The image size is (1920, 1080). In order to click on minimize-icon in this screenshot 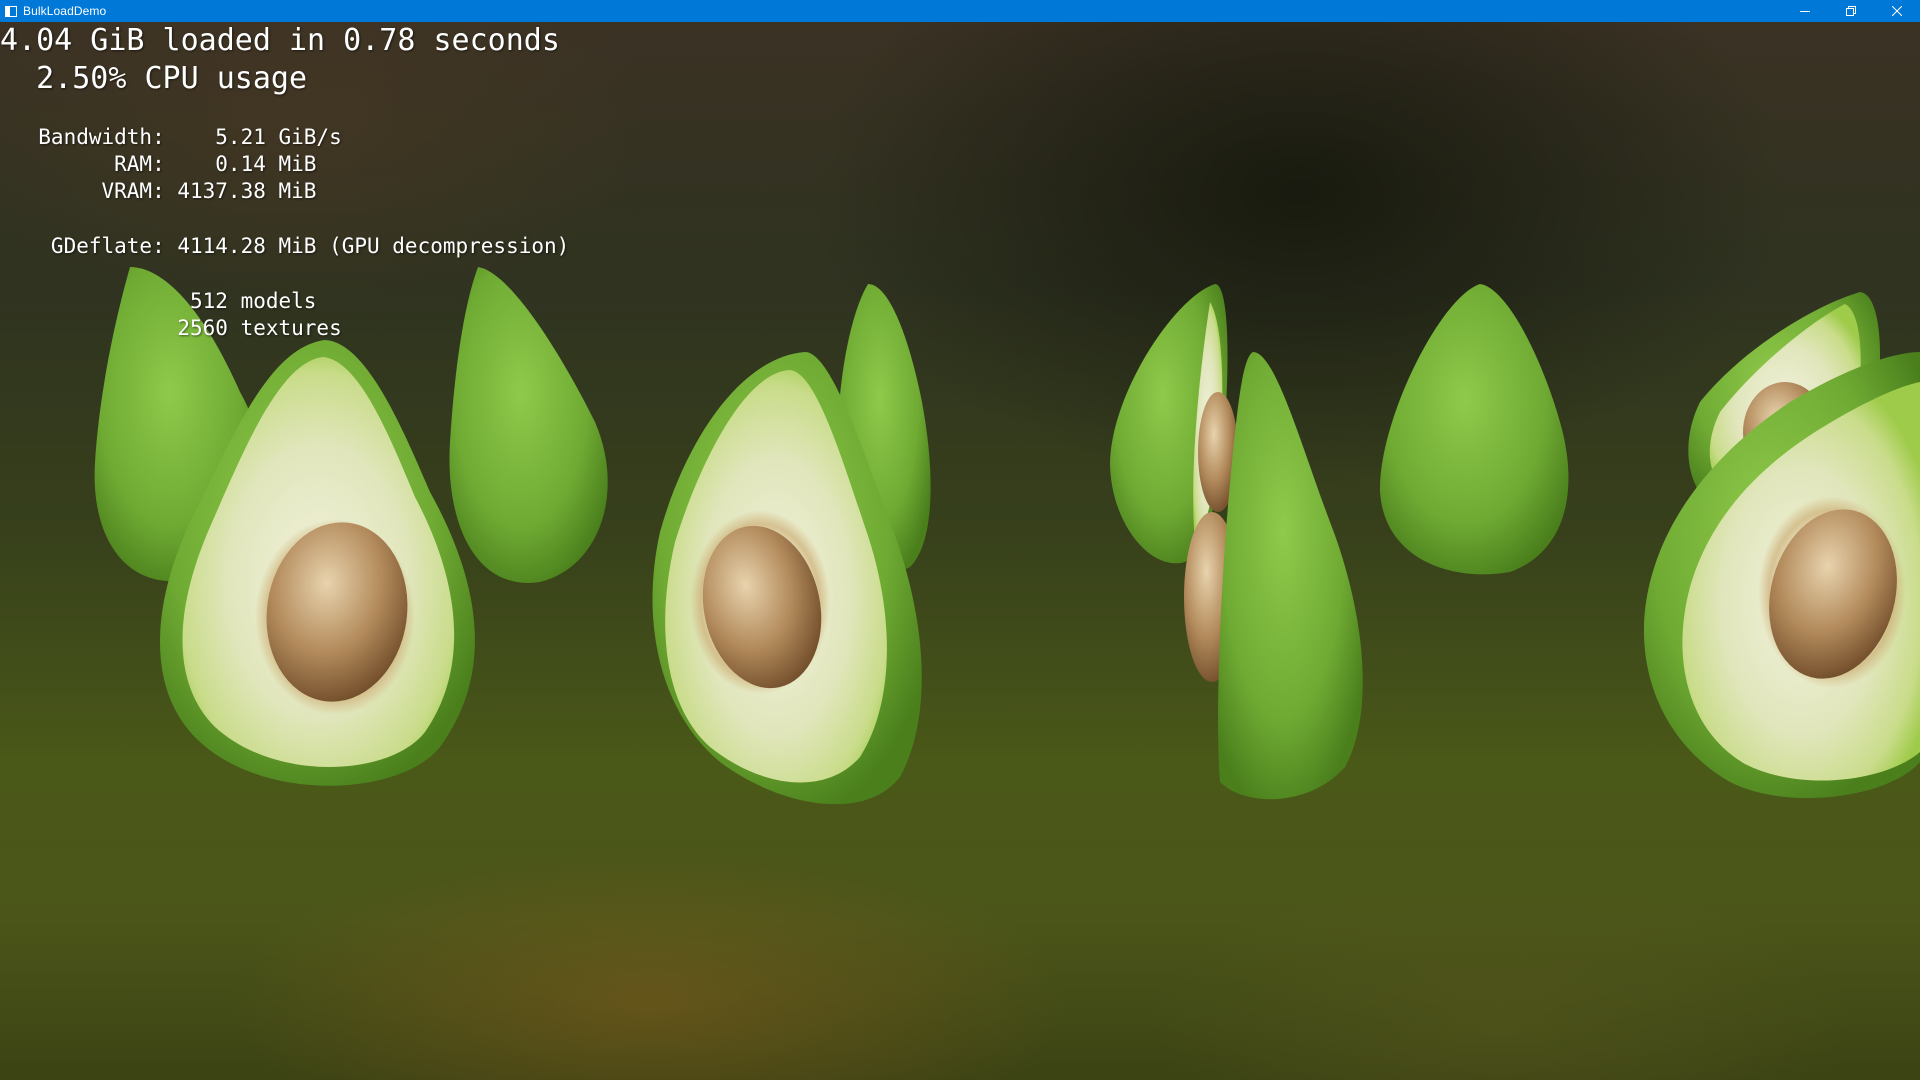, I will do `click(1805, 11)`.